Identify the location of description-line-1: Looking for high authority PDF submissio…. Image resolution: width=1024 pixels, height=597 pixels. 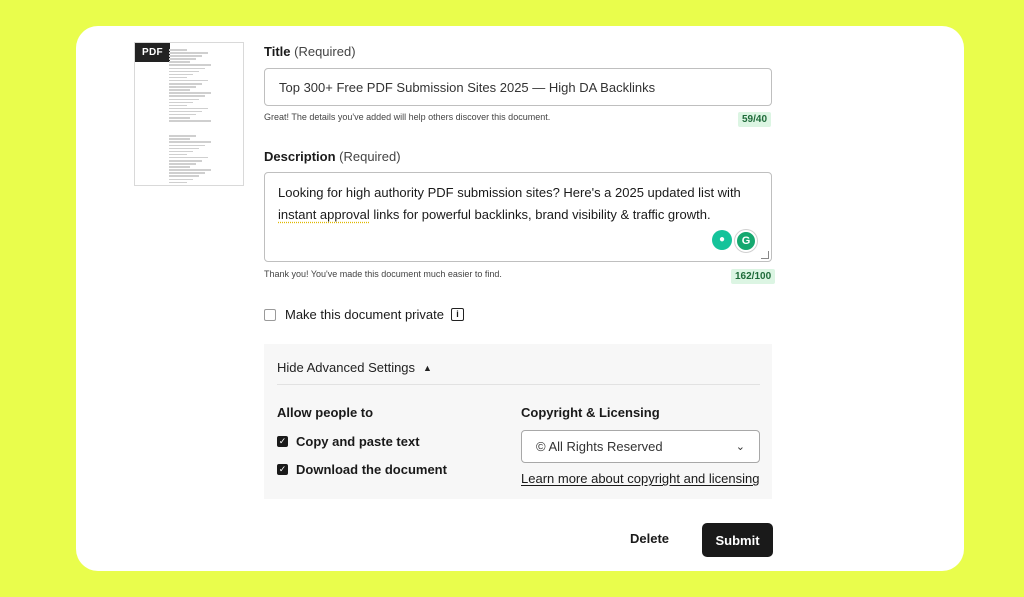
(509, 192).